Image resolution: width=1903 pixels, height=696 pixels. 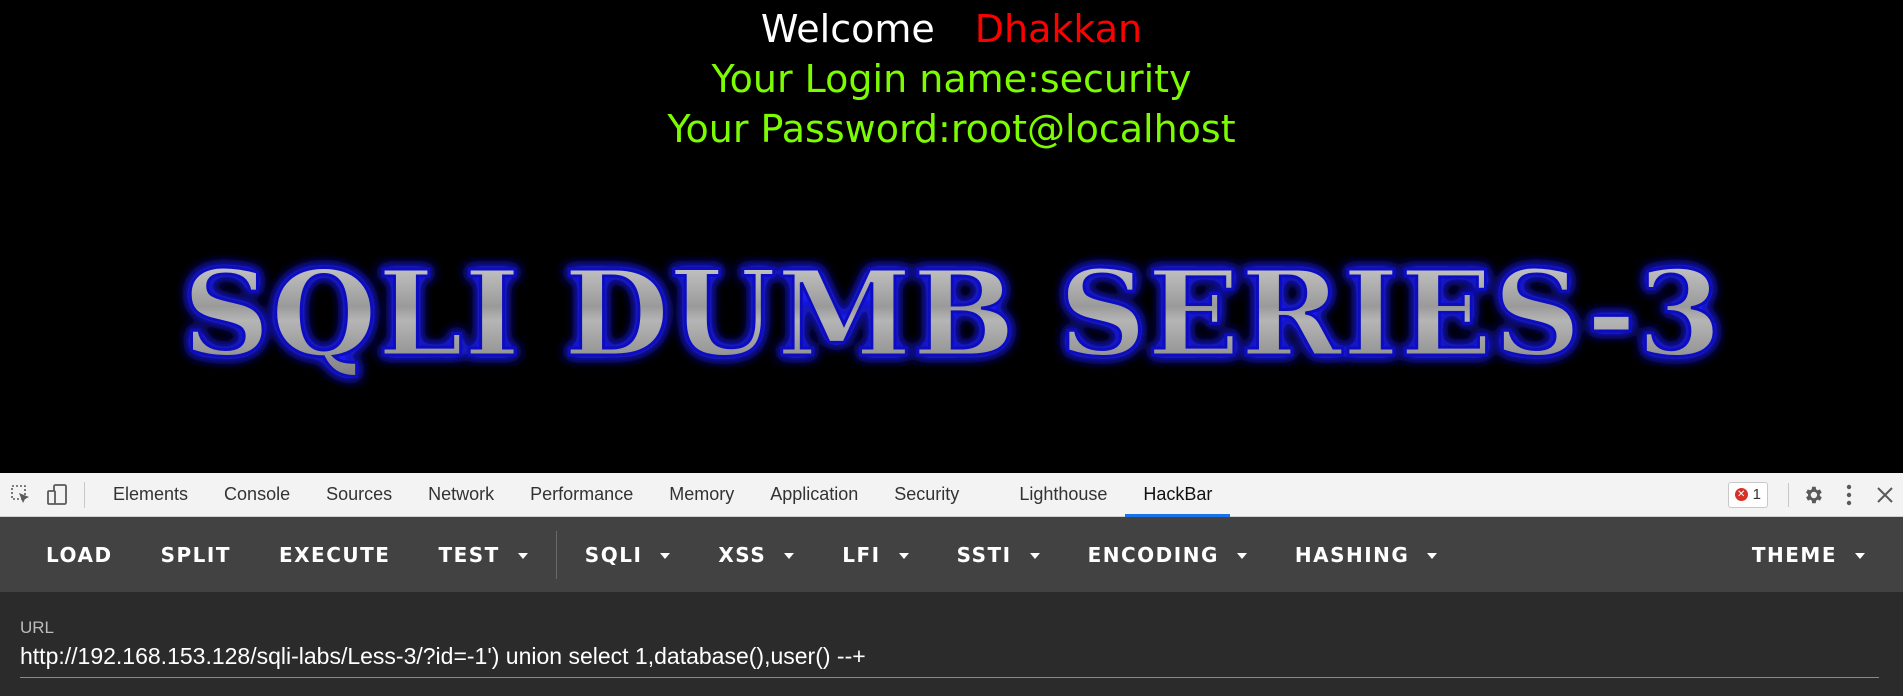 What do you see at coordinates (57, 495) in the screenshot?
I see `device-toolbar-icon` at bounding box center [57, 495].